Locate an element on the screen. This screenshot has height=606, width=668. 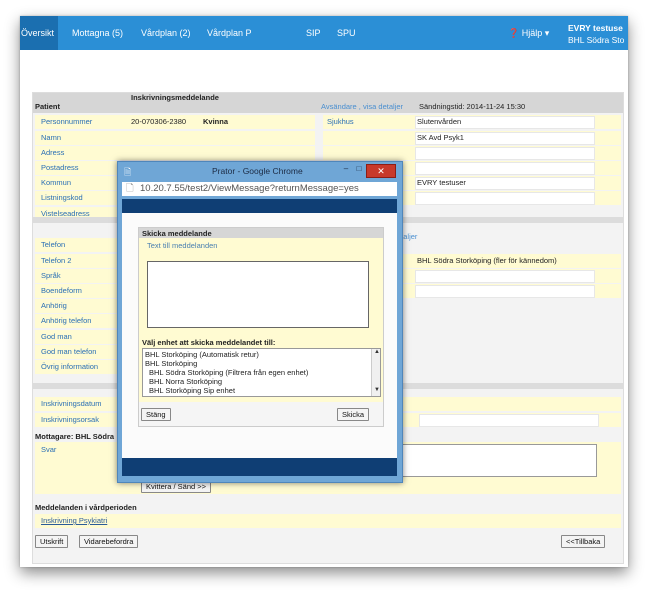
question-icon: ❓ is located at coordinates (514, 33).